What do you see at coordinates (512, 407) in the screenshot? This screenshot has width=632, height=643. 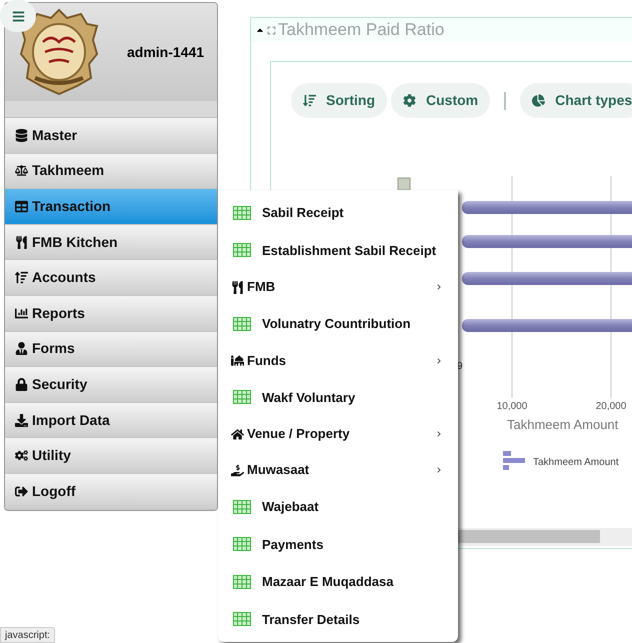 I see `axis-tick-label: 10,000` at bounding box center [512, 407].